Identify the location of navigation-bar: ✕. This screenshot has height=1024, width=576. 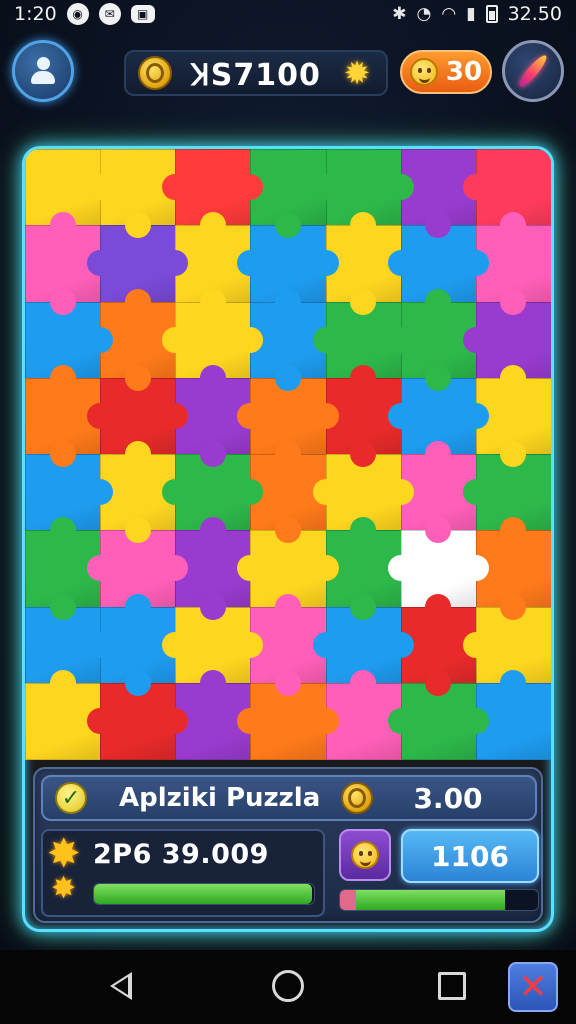
(288, 987).